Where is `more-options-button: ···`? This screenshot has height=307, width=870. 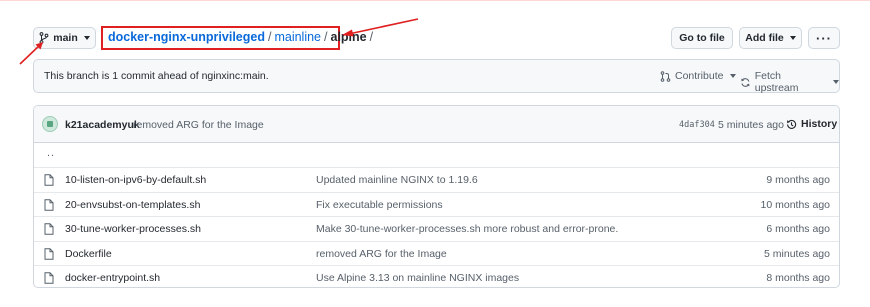 more-options-button: ··· is located at coordinates (824, 38).